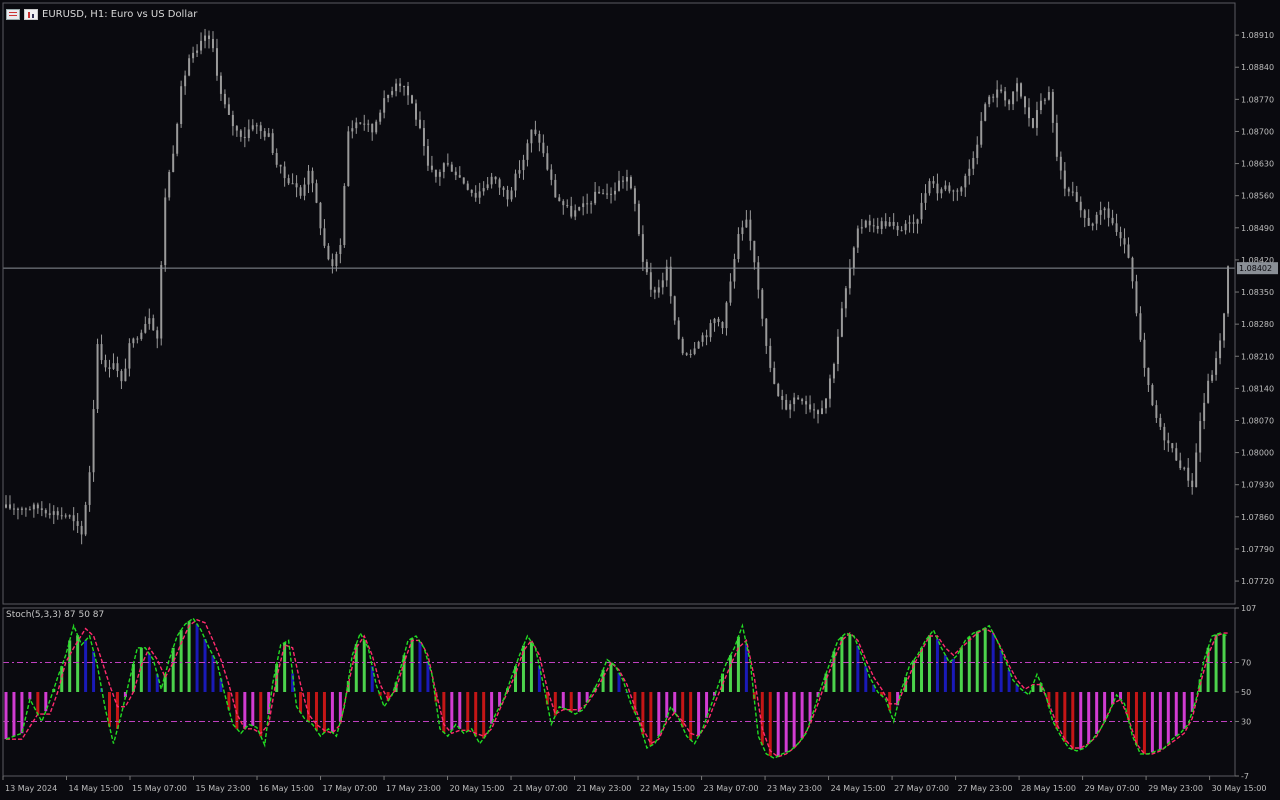  Describe the element at coordinates (1245, 776) in the screenshot. I see `stoch-tick-label: -7` at that location.